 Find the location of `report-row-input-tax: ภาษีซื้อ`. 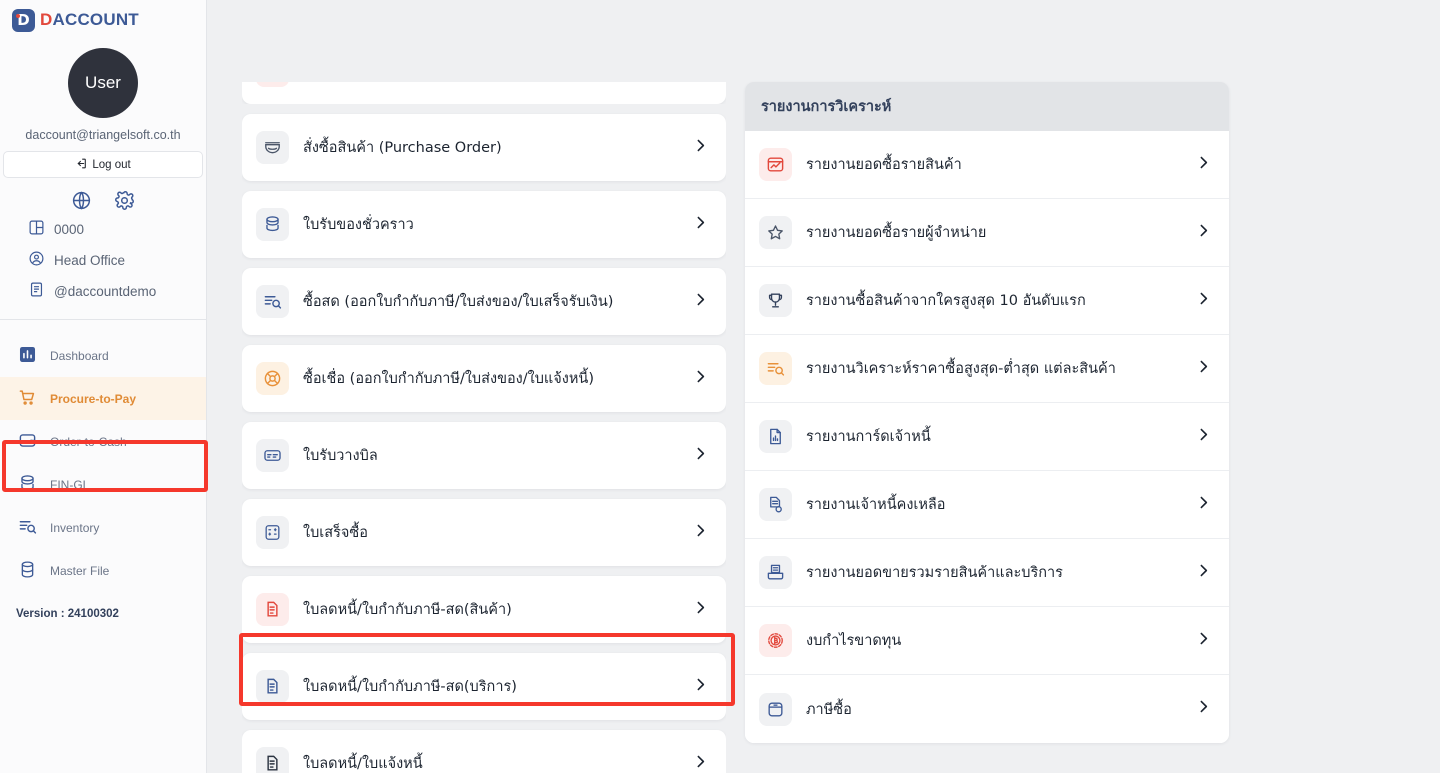

report-row-input-tax: ภาษีซื้อ is located at coordinates (987, 709).